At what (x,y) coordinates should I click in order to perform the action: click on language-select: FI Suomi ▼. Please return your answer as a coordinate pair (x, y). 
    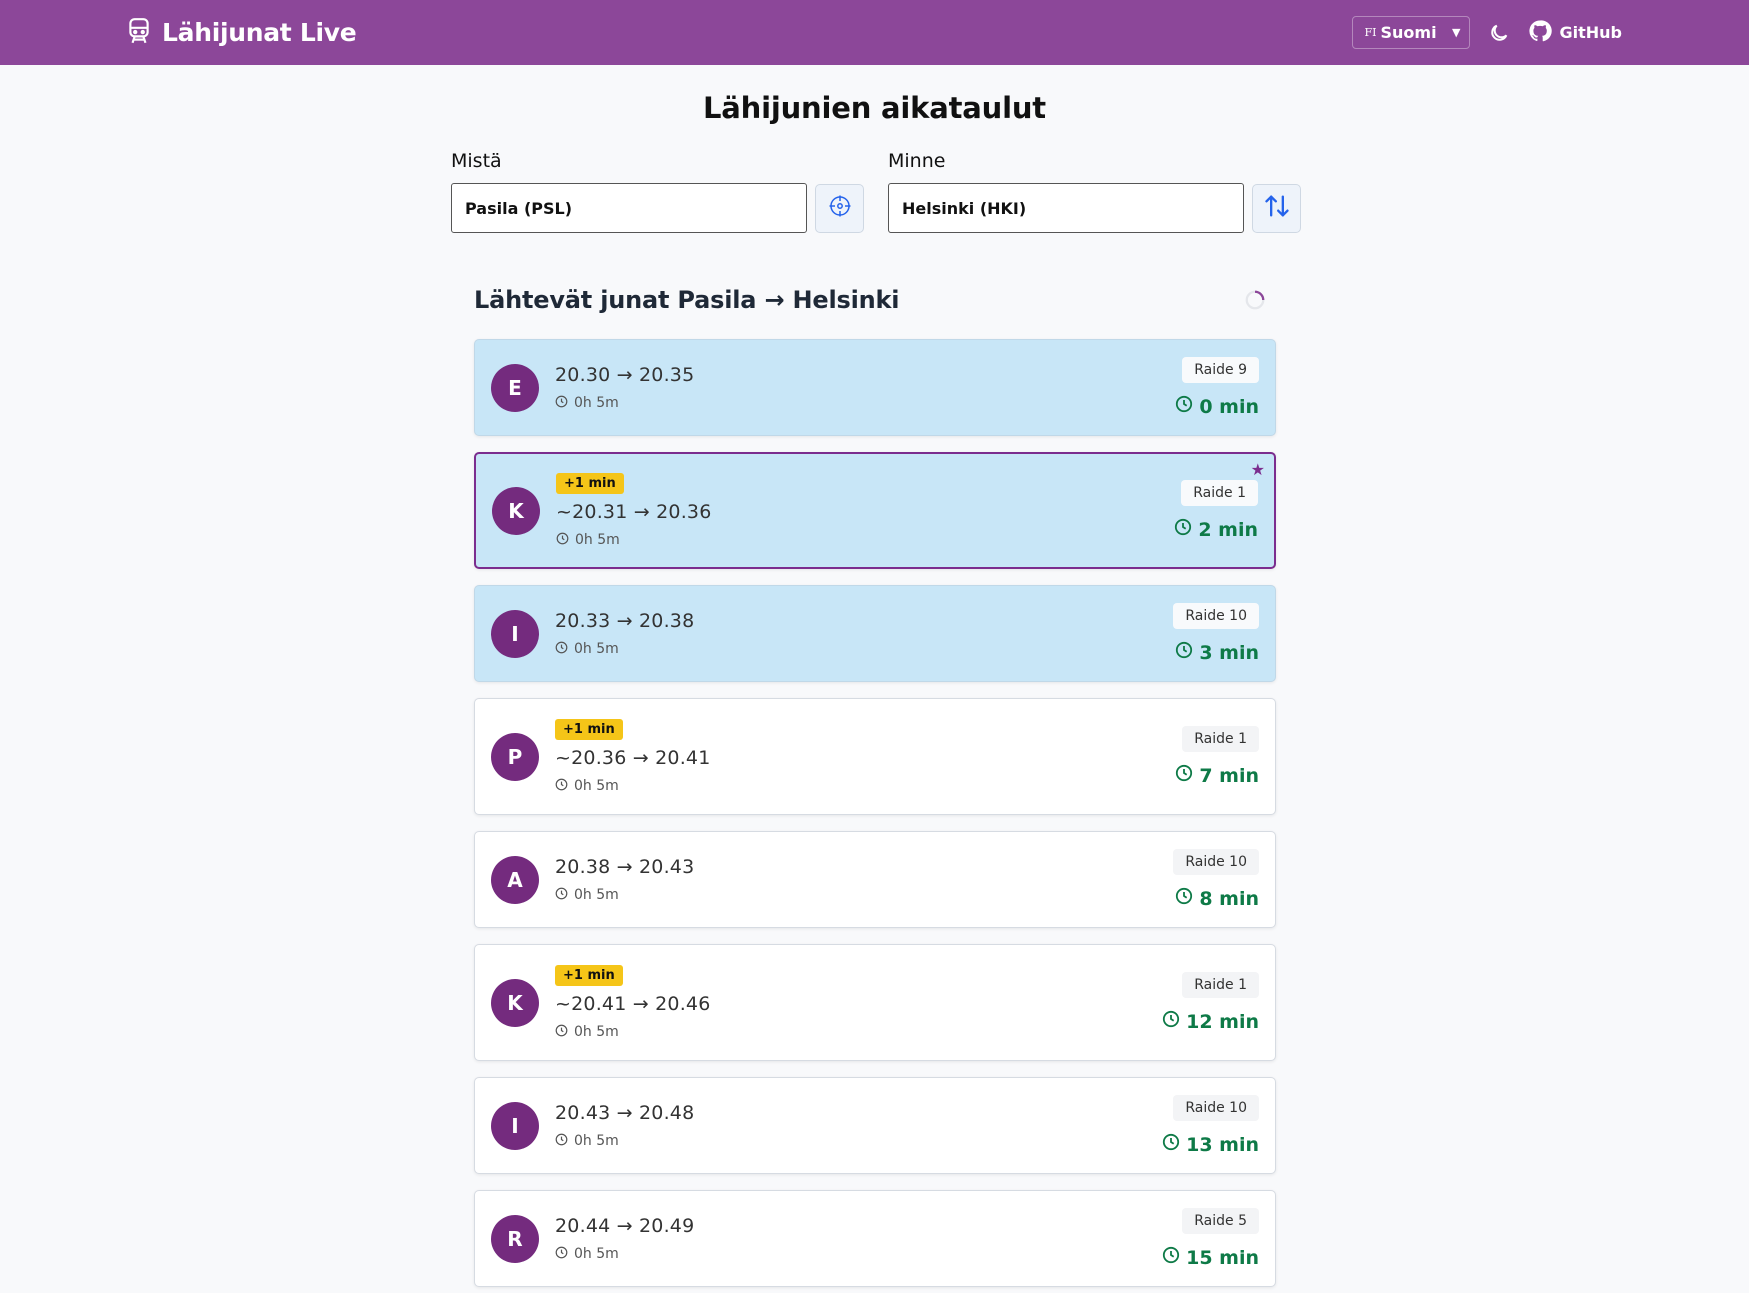
    Looking at the image, I should click on (1410, 32).